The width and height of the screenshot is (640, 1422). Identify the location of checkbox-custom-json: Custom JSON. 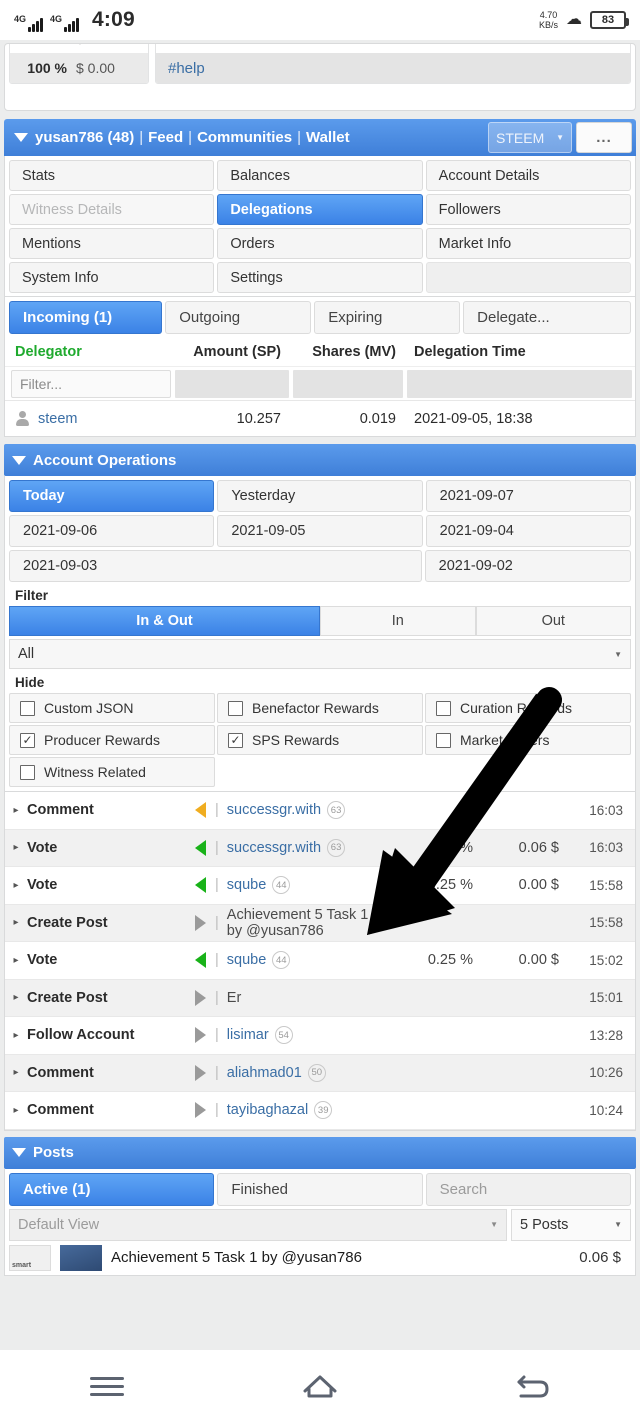
(112, 708).